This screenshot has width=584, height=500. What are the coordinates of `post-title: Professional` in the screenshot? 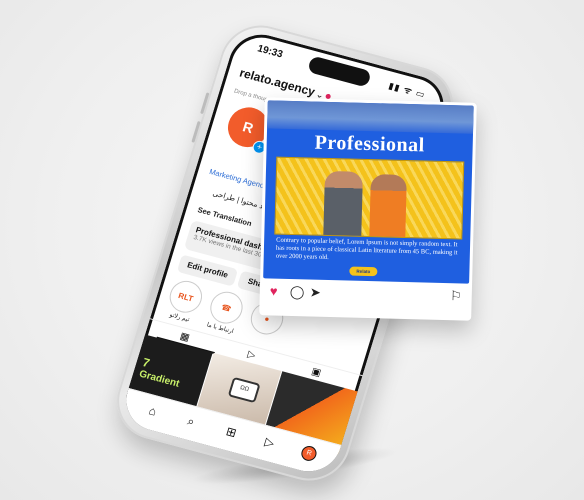 It's located at (370, 144).